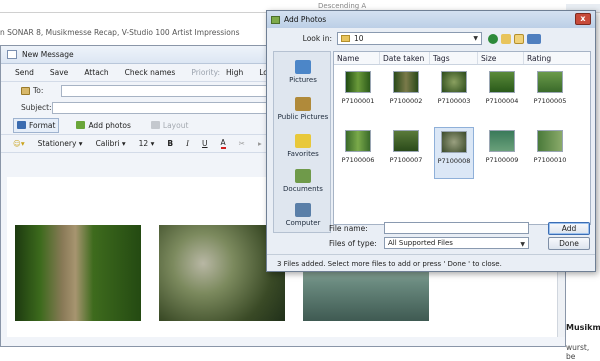 Image resolution: width=600 pixels, height=361 pixels. I want to click on place-computer-label: Computer, so click(303, 223).